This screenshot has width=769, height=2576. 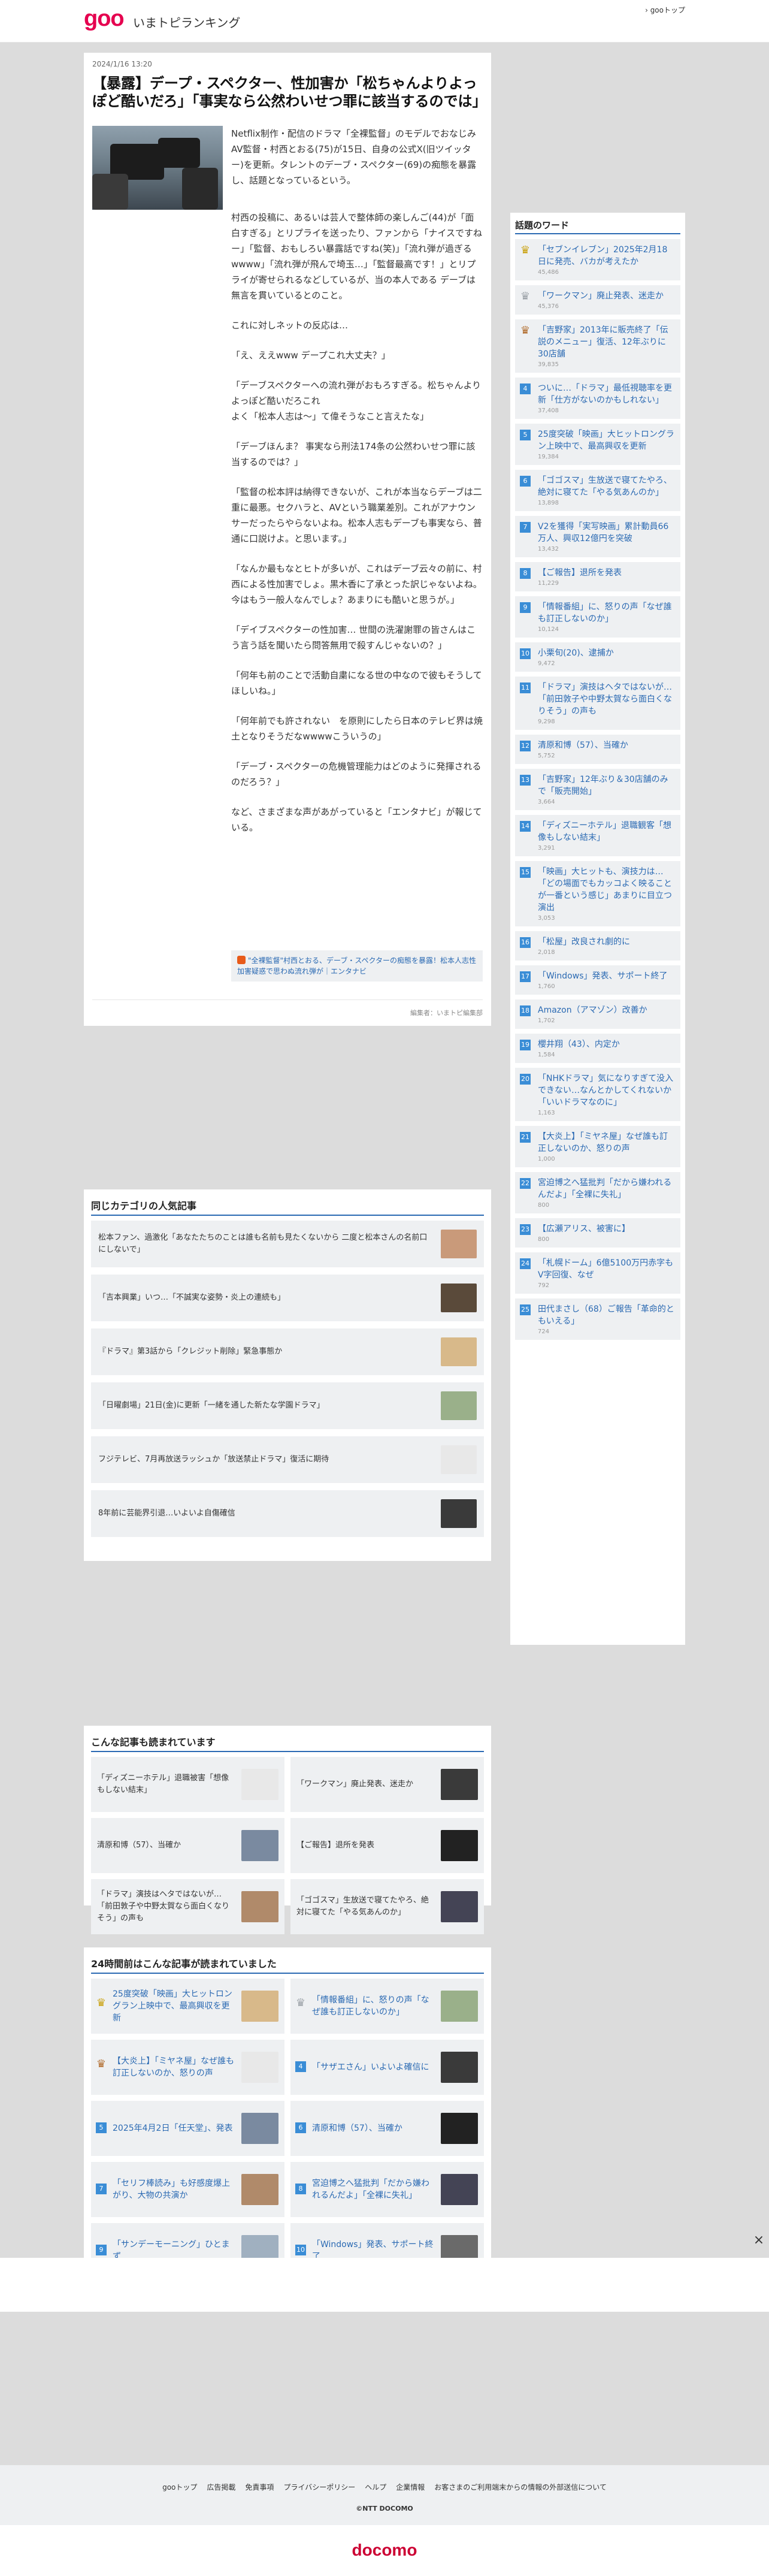 I want to click on footer-link: 企業情報, so click(x=411, y=2487).